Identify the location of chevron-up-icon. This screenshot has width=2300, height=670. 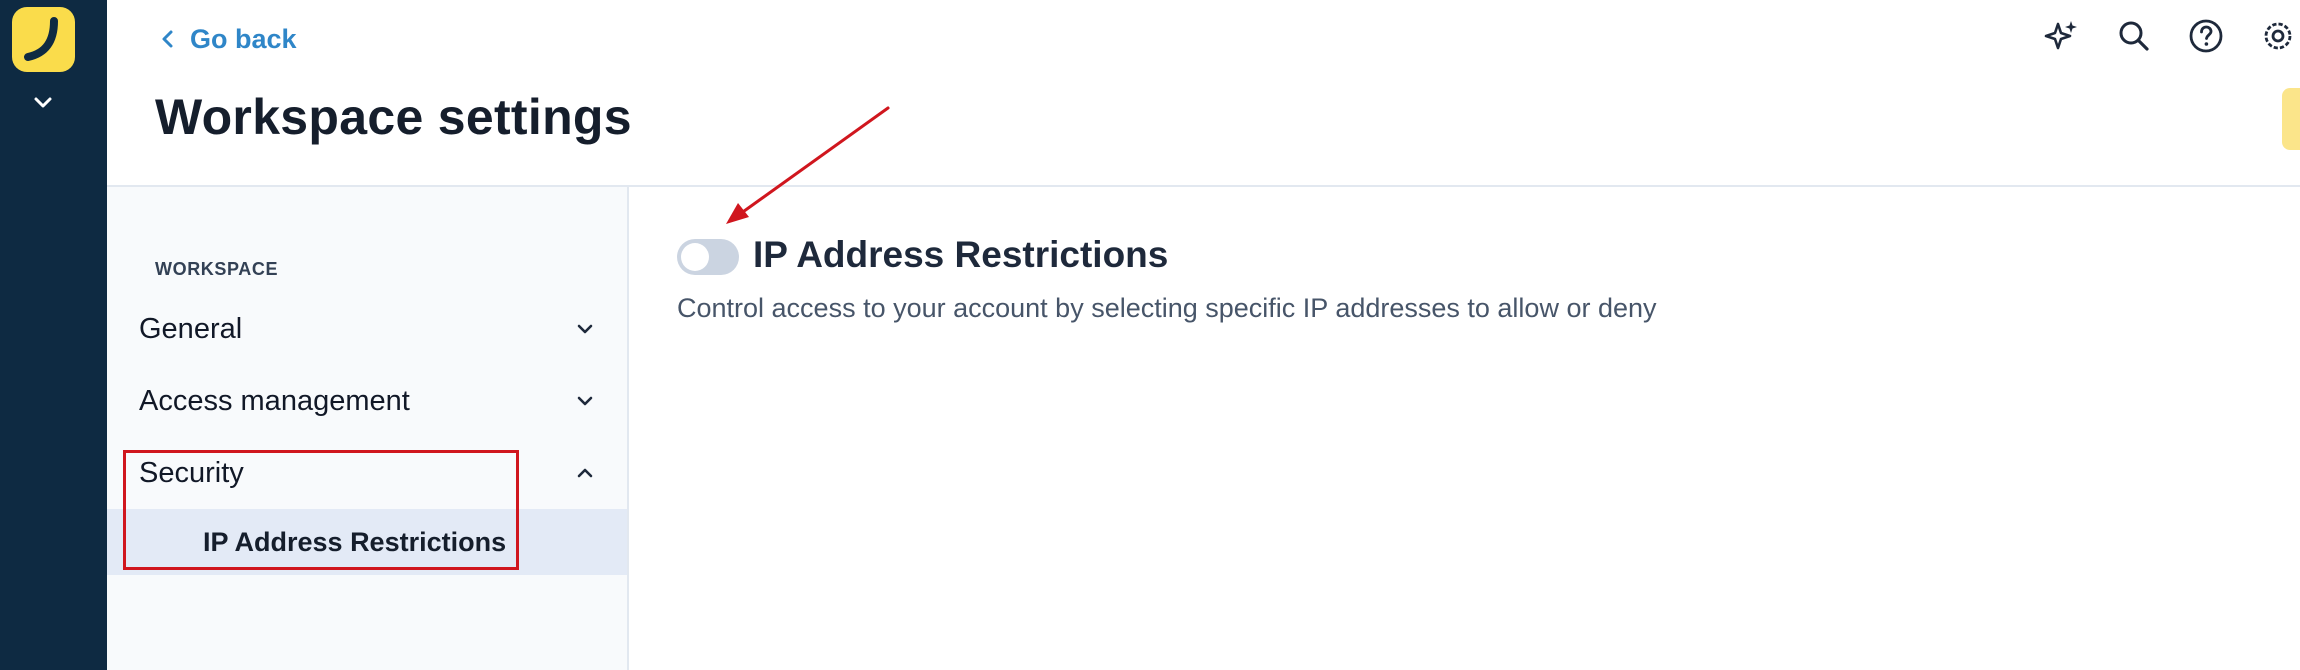
(585, 473).